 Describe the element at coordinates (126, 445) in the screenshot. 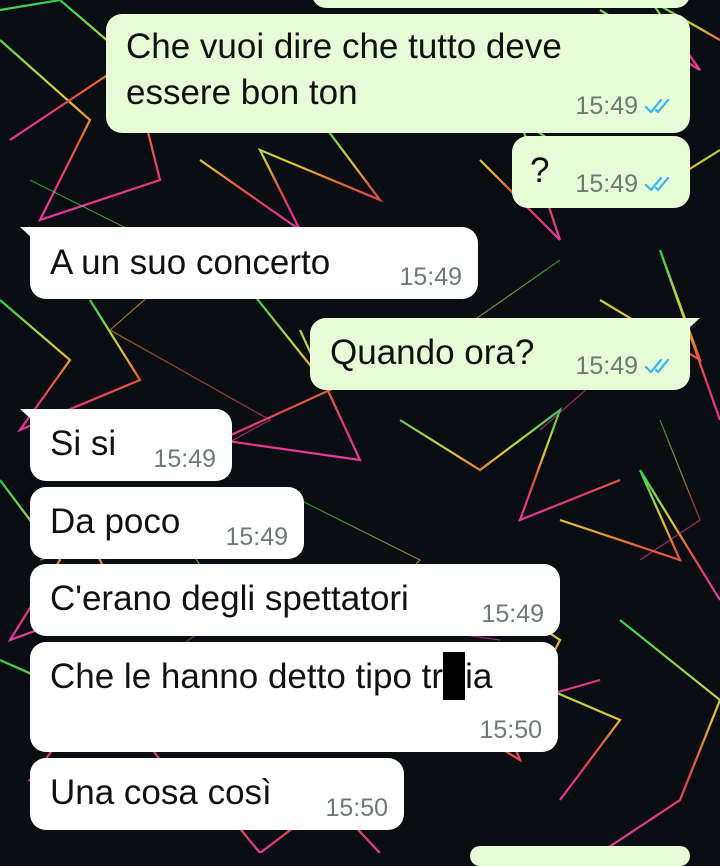

I see `message-bubble-received: Si si 15:49` at that location.